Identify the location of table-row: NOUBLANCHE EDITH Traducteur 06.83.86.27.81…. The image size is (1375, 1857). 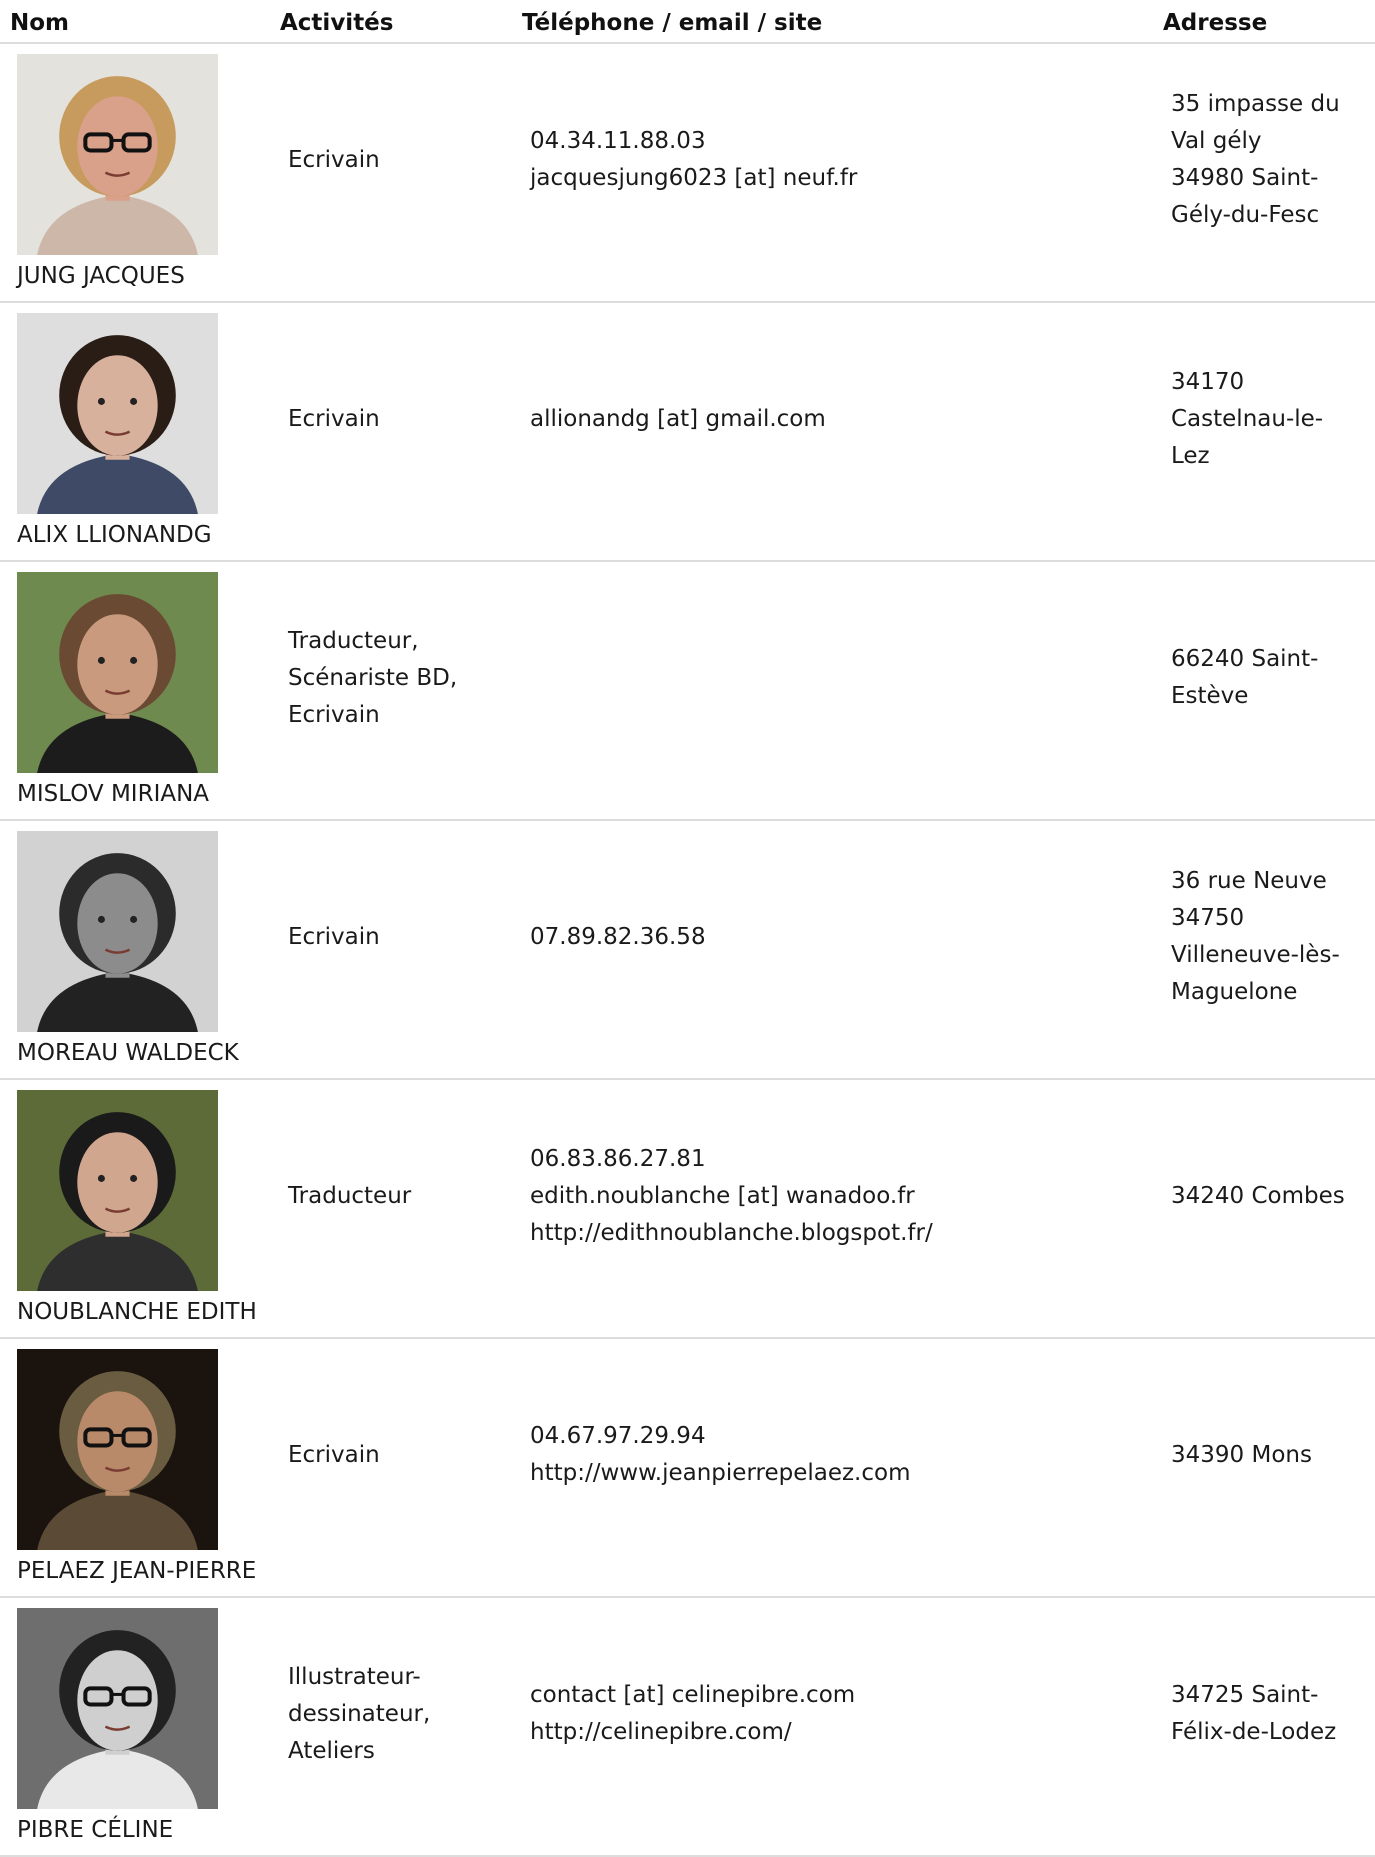
(687, 1209).